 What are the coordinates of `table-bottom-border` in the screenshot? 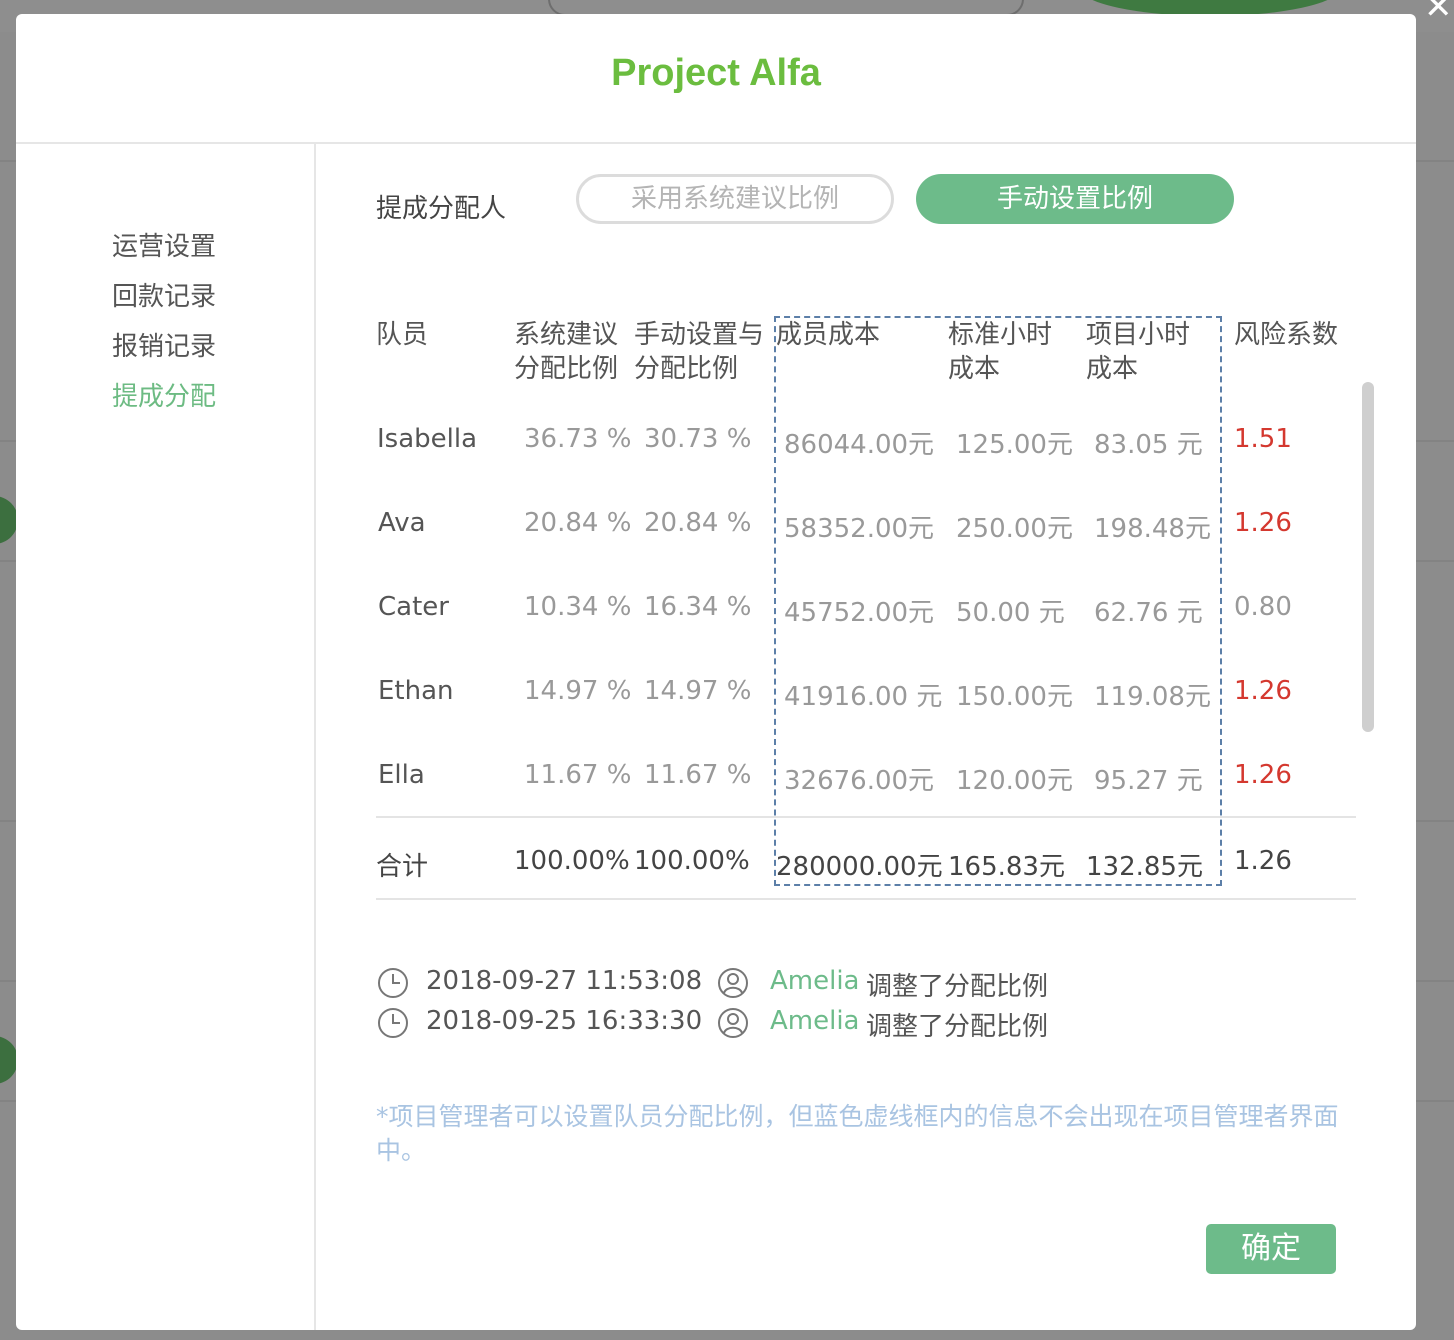 It's located at (866, 899).